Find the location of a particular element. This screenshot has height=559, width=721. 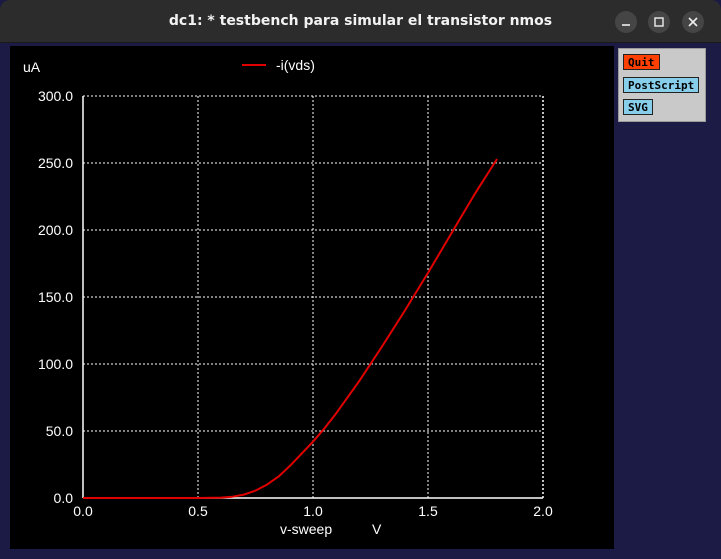

maximize-button is located at coordinates (659, 22).